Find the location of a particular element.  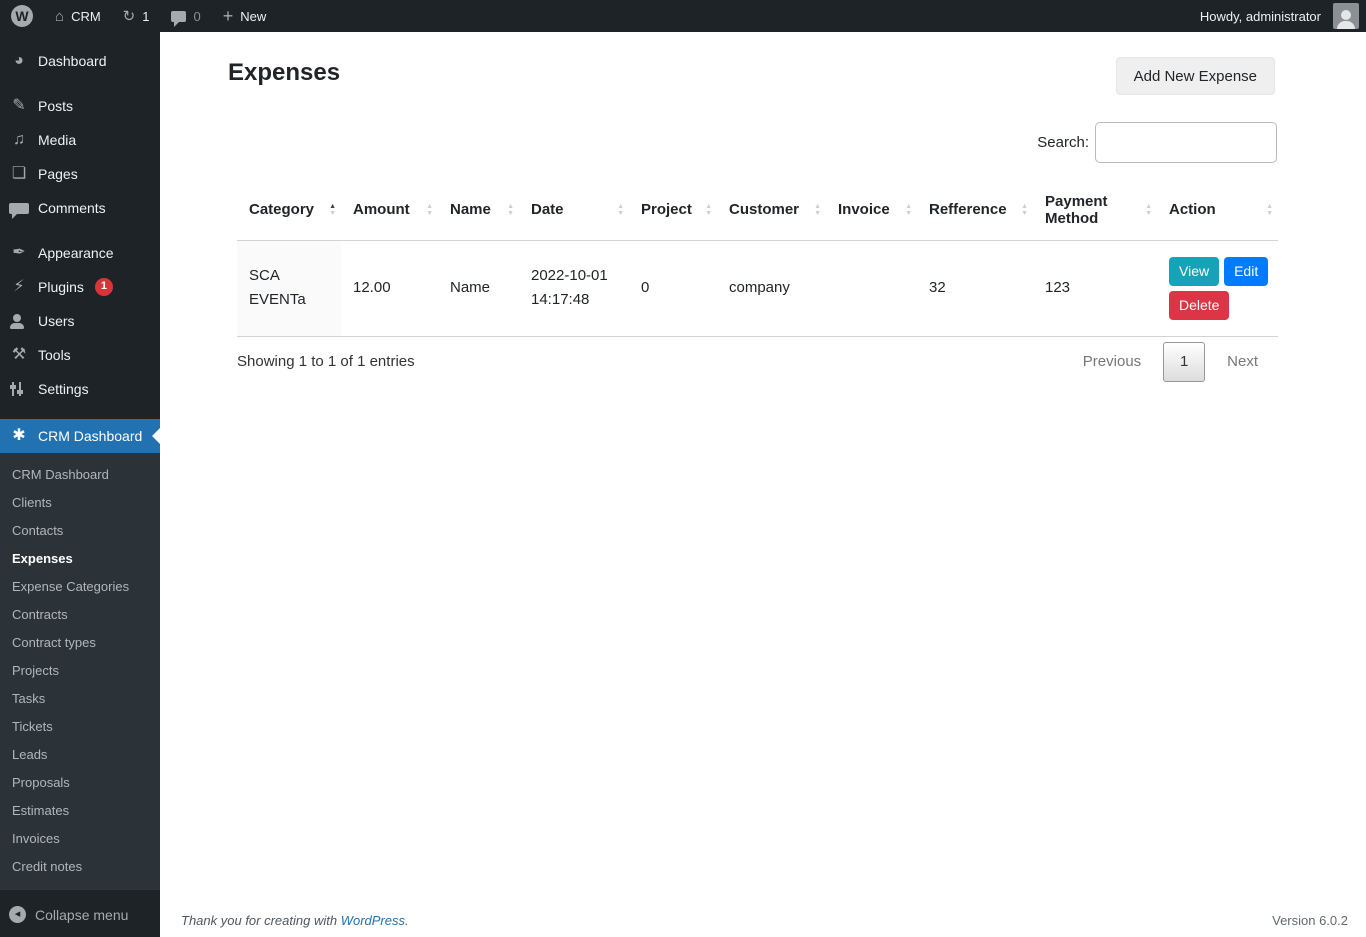

collapse-arrow-icon: ◂ is located at coordinates (17, 914).